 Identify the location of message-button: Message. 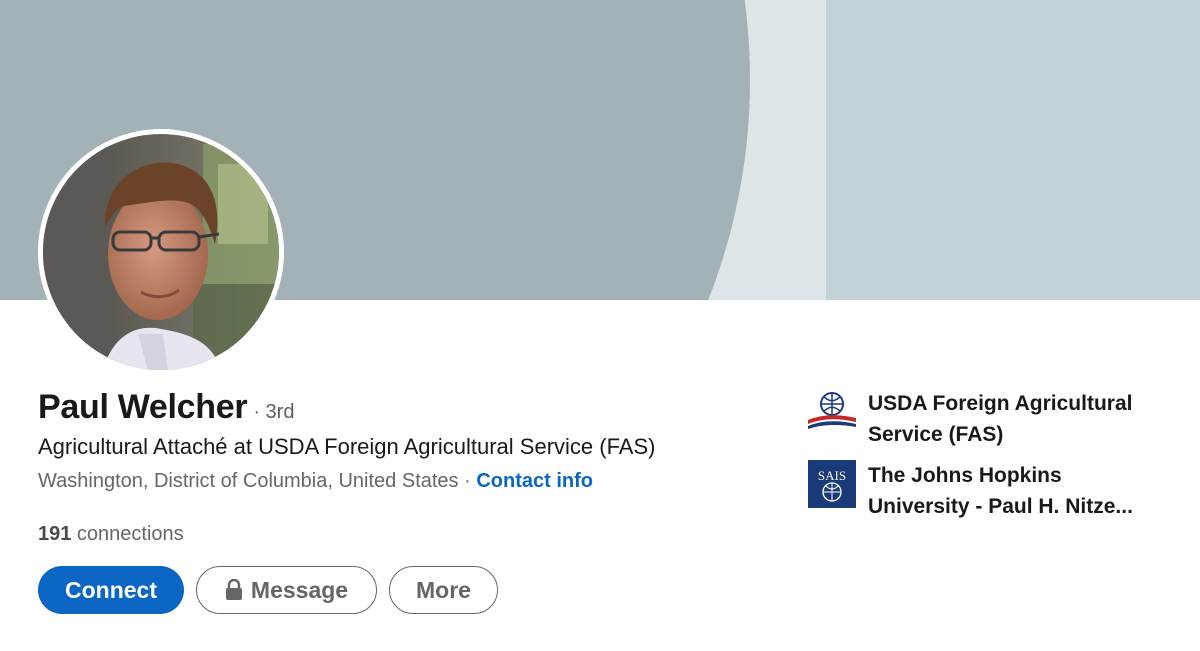
(286, 590).